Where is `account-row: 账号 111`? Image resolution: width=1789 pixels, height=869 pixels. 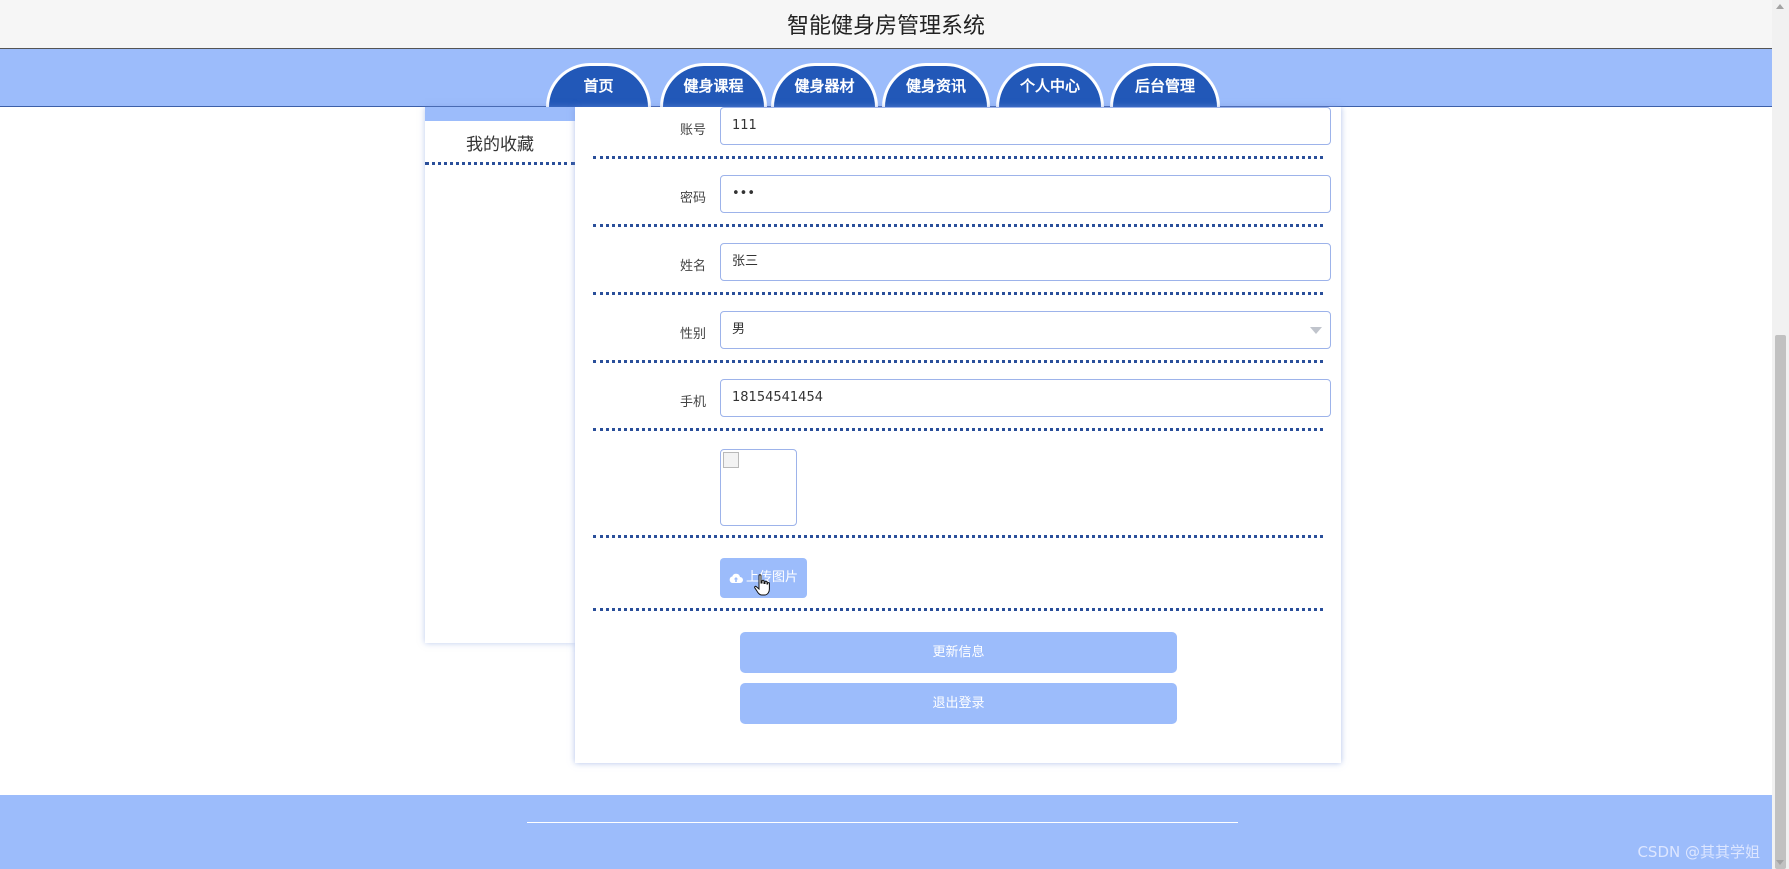 account-row: 账号 111 is located at coordinates (962, 133).